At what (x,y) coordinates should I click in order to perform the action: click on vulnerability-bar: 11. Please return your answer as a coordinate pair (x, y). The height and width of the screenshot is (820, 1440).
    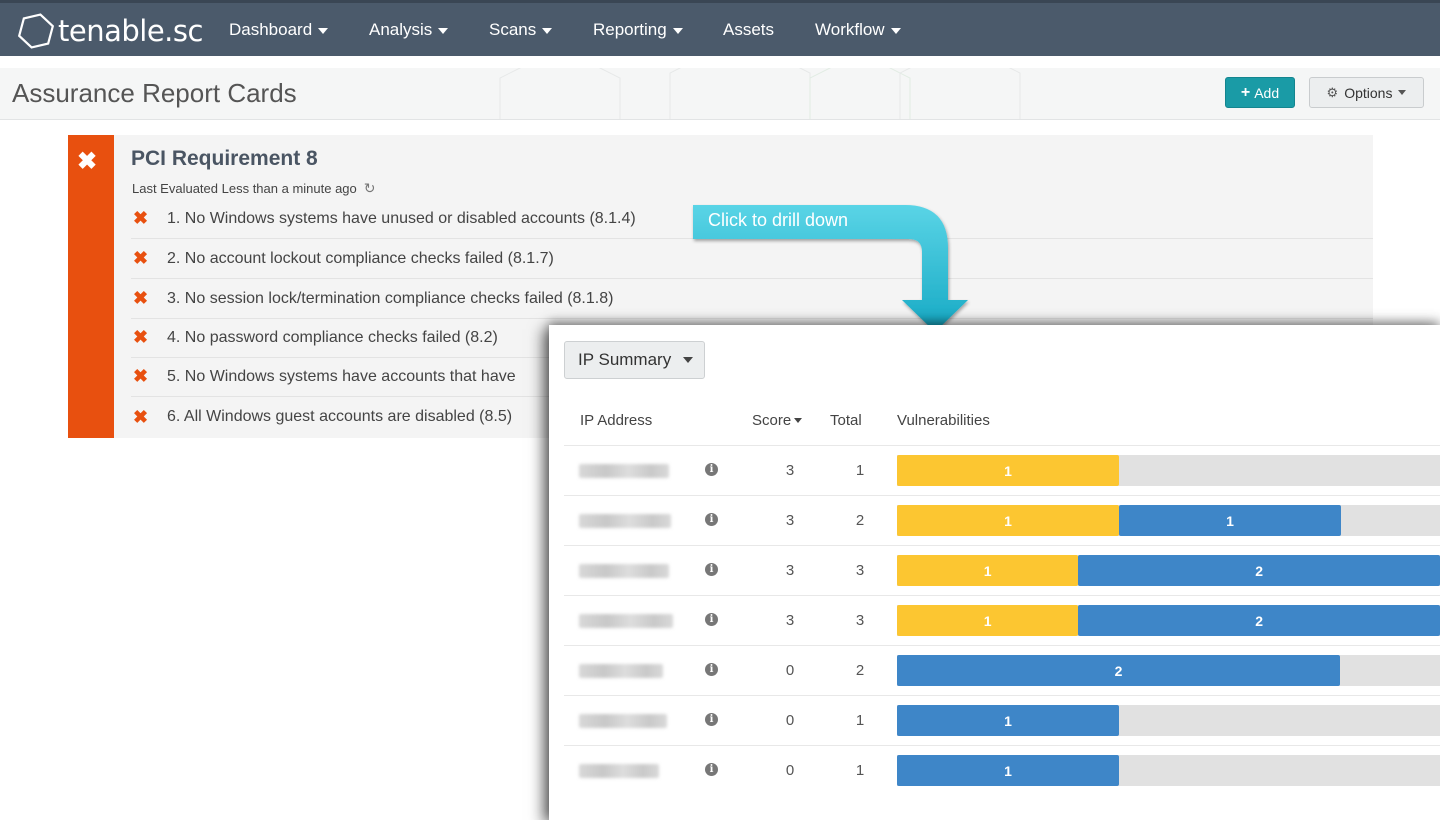
    Looking at the image, I should click on (1168, 520).